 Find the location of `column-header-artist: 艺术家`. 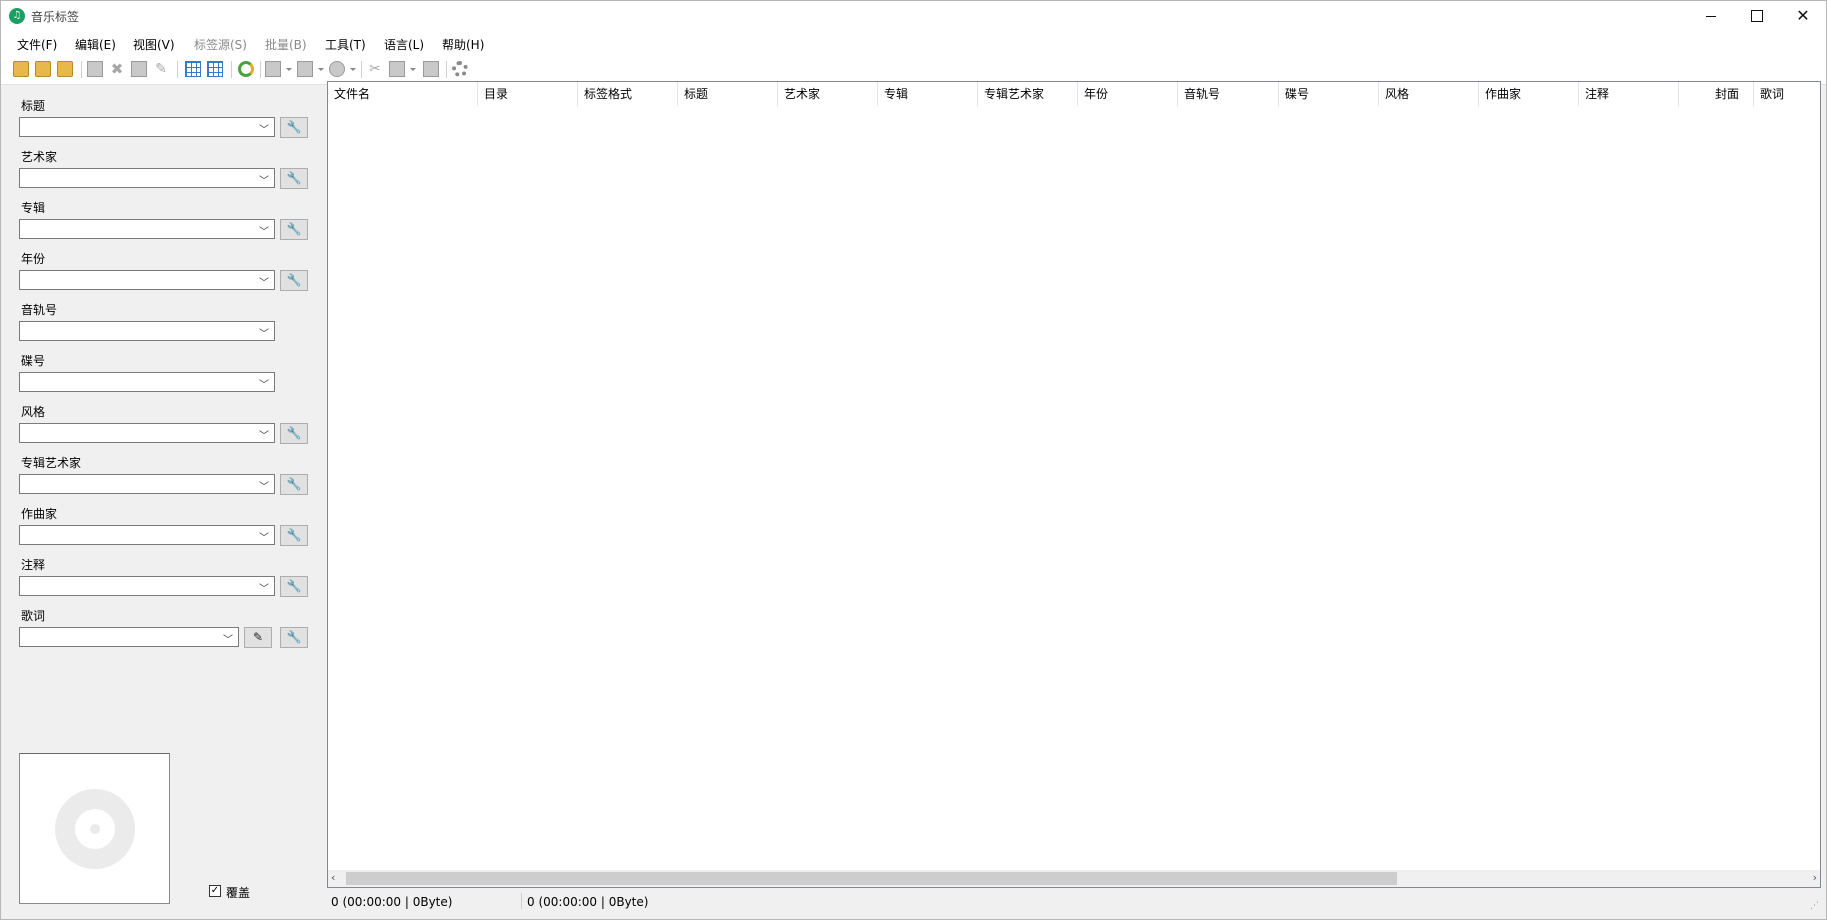

column-header-artist: 艺术家 is located at coordinates (828, 94).